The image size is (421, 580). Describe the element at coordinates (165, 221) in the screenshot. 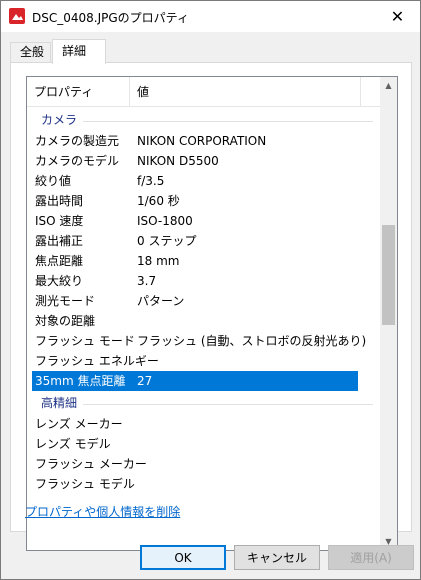

I see `property-value: ISO-1800` at that location.